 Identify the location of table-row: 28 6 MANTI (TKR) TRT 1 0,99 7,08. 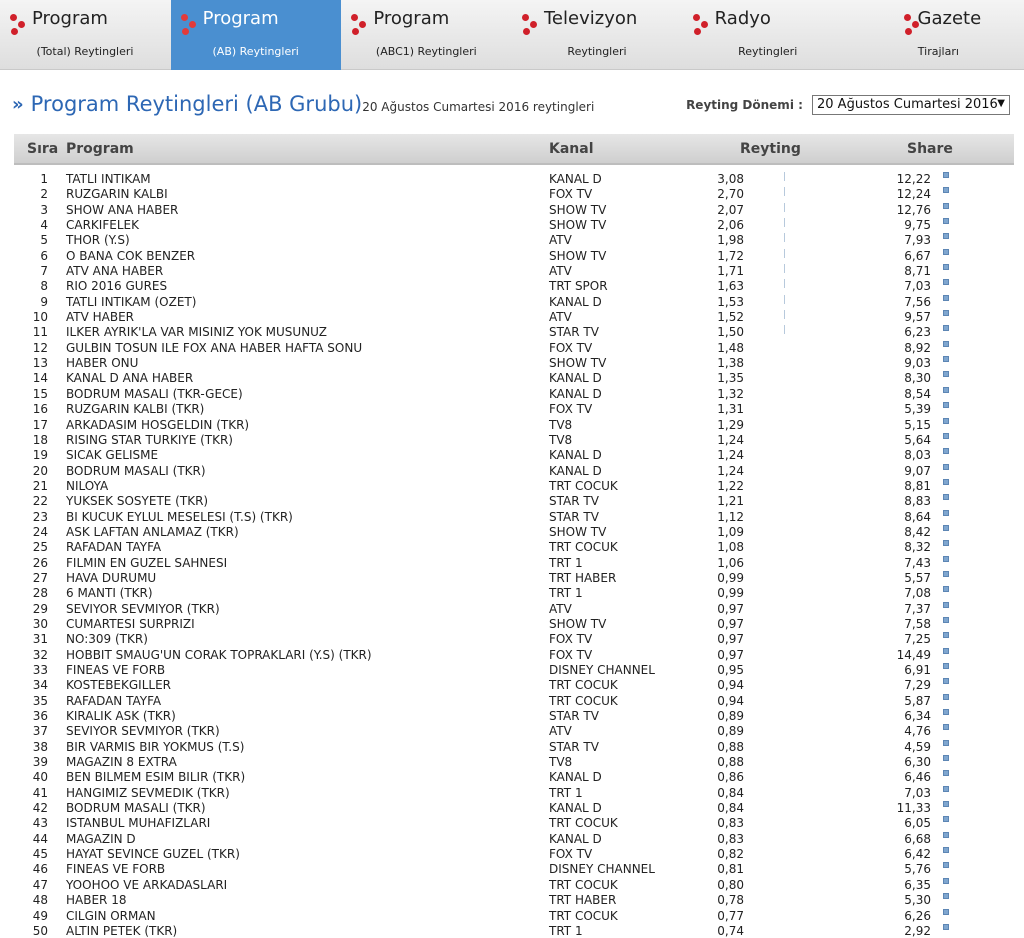
(514, 593).